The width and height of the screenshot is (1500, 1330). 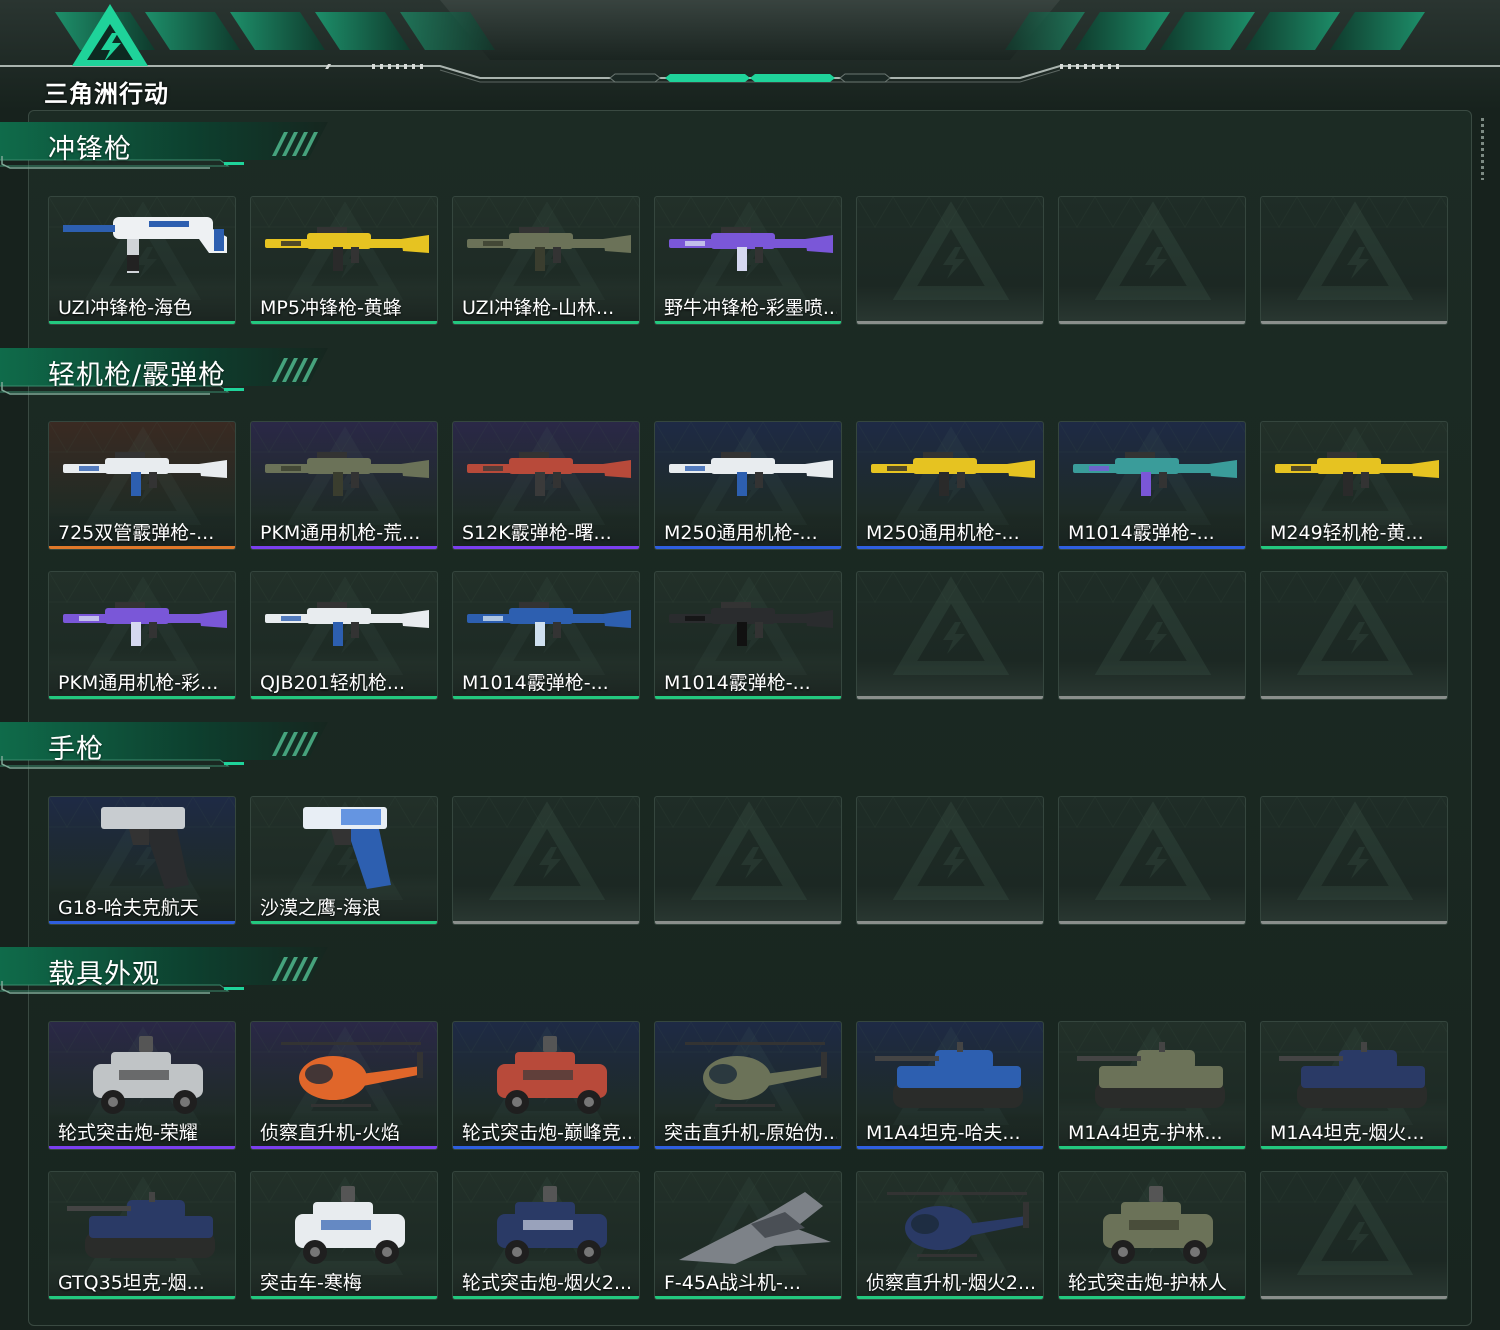 What do you see at coordinates (949, 1075) in the screenshot?
I see `m1a4-tank-blue-icon` at bounding box center [949, 1075].